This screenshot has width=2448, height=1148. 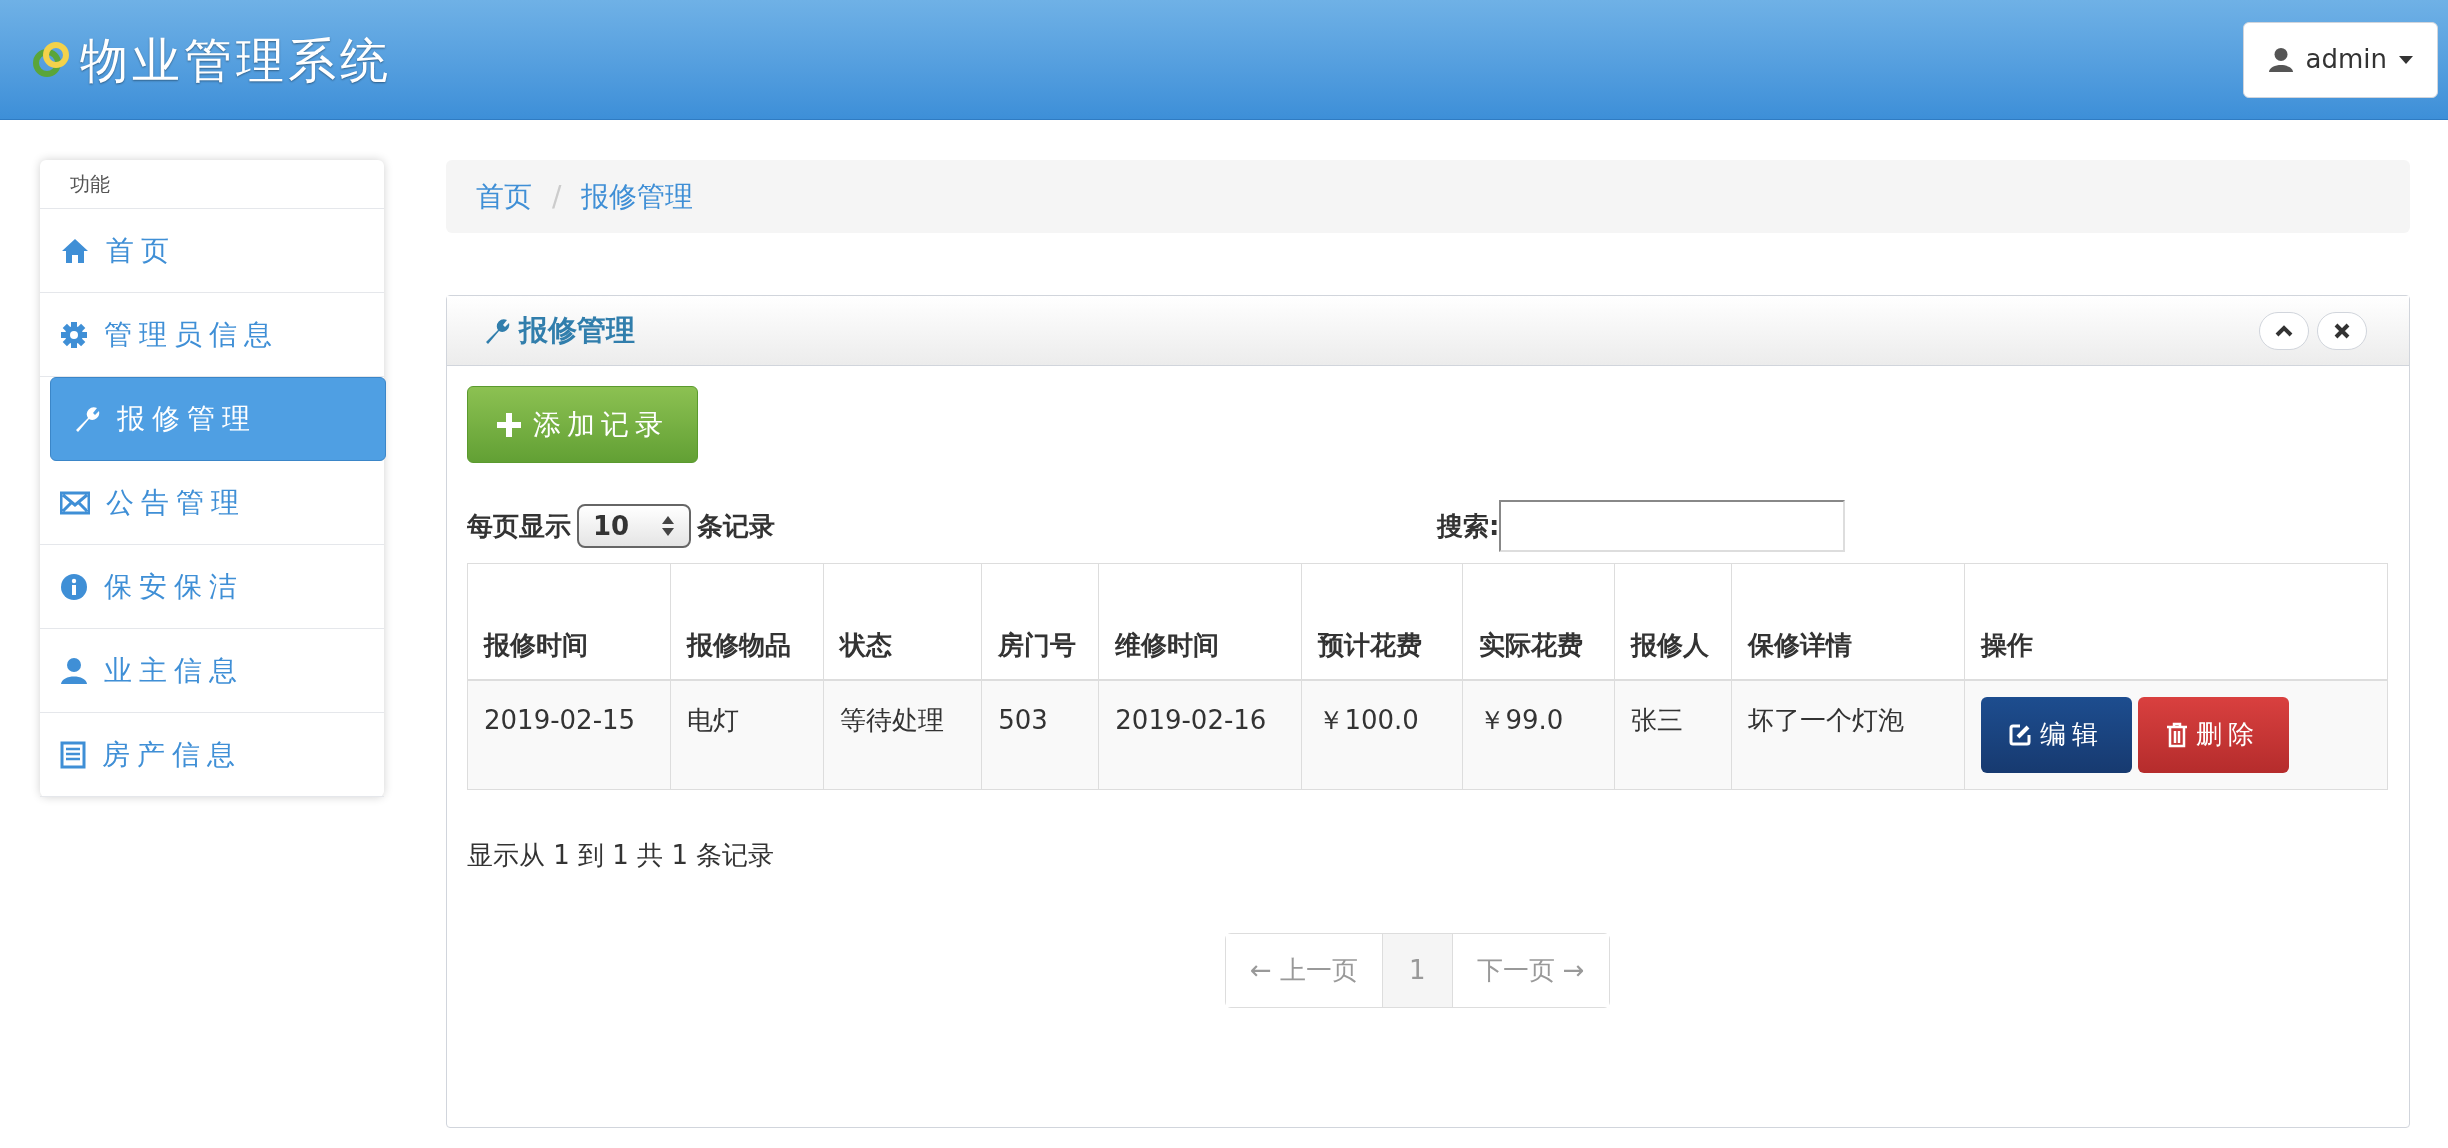 I want to click on pagination-link: 1, so click(x=1417, y=970).